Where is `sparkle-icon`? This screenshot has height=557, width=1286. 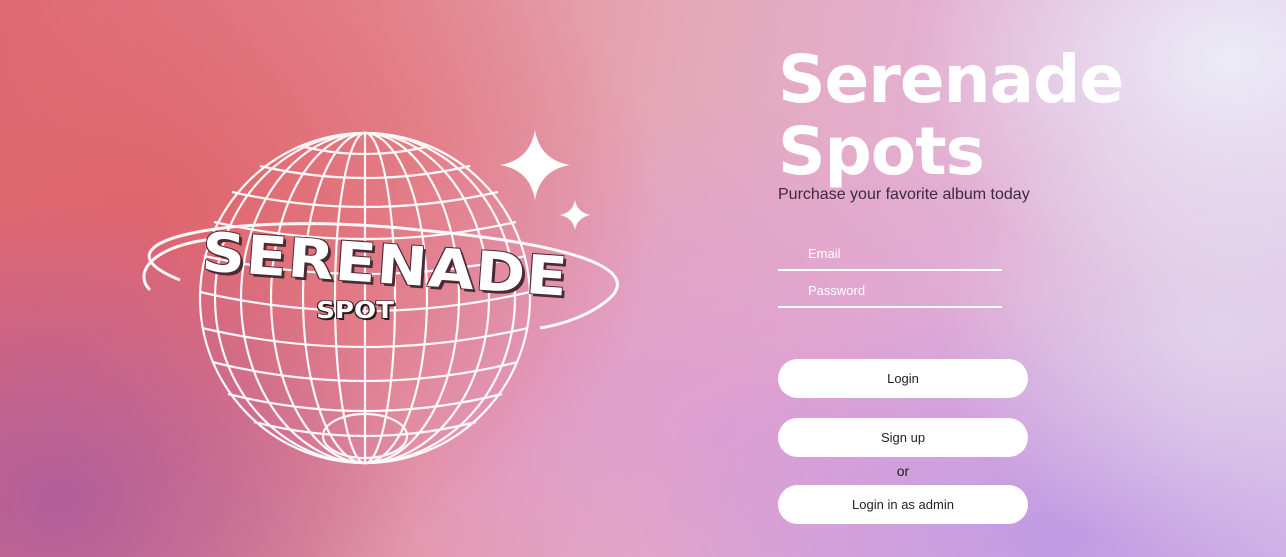
sparkle-icon is located at coordinates (545, 180).